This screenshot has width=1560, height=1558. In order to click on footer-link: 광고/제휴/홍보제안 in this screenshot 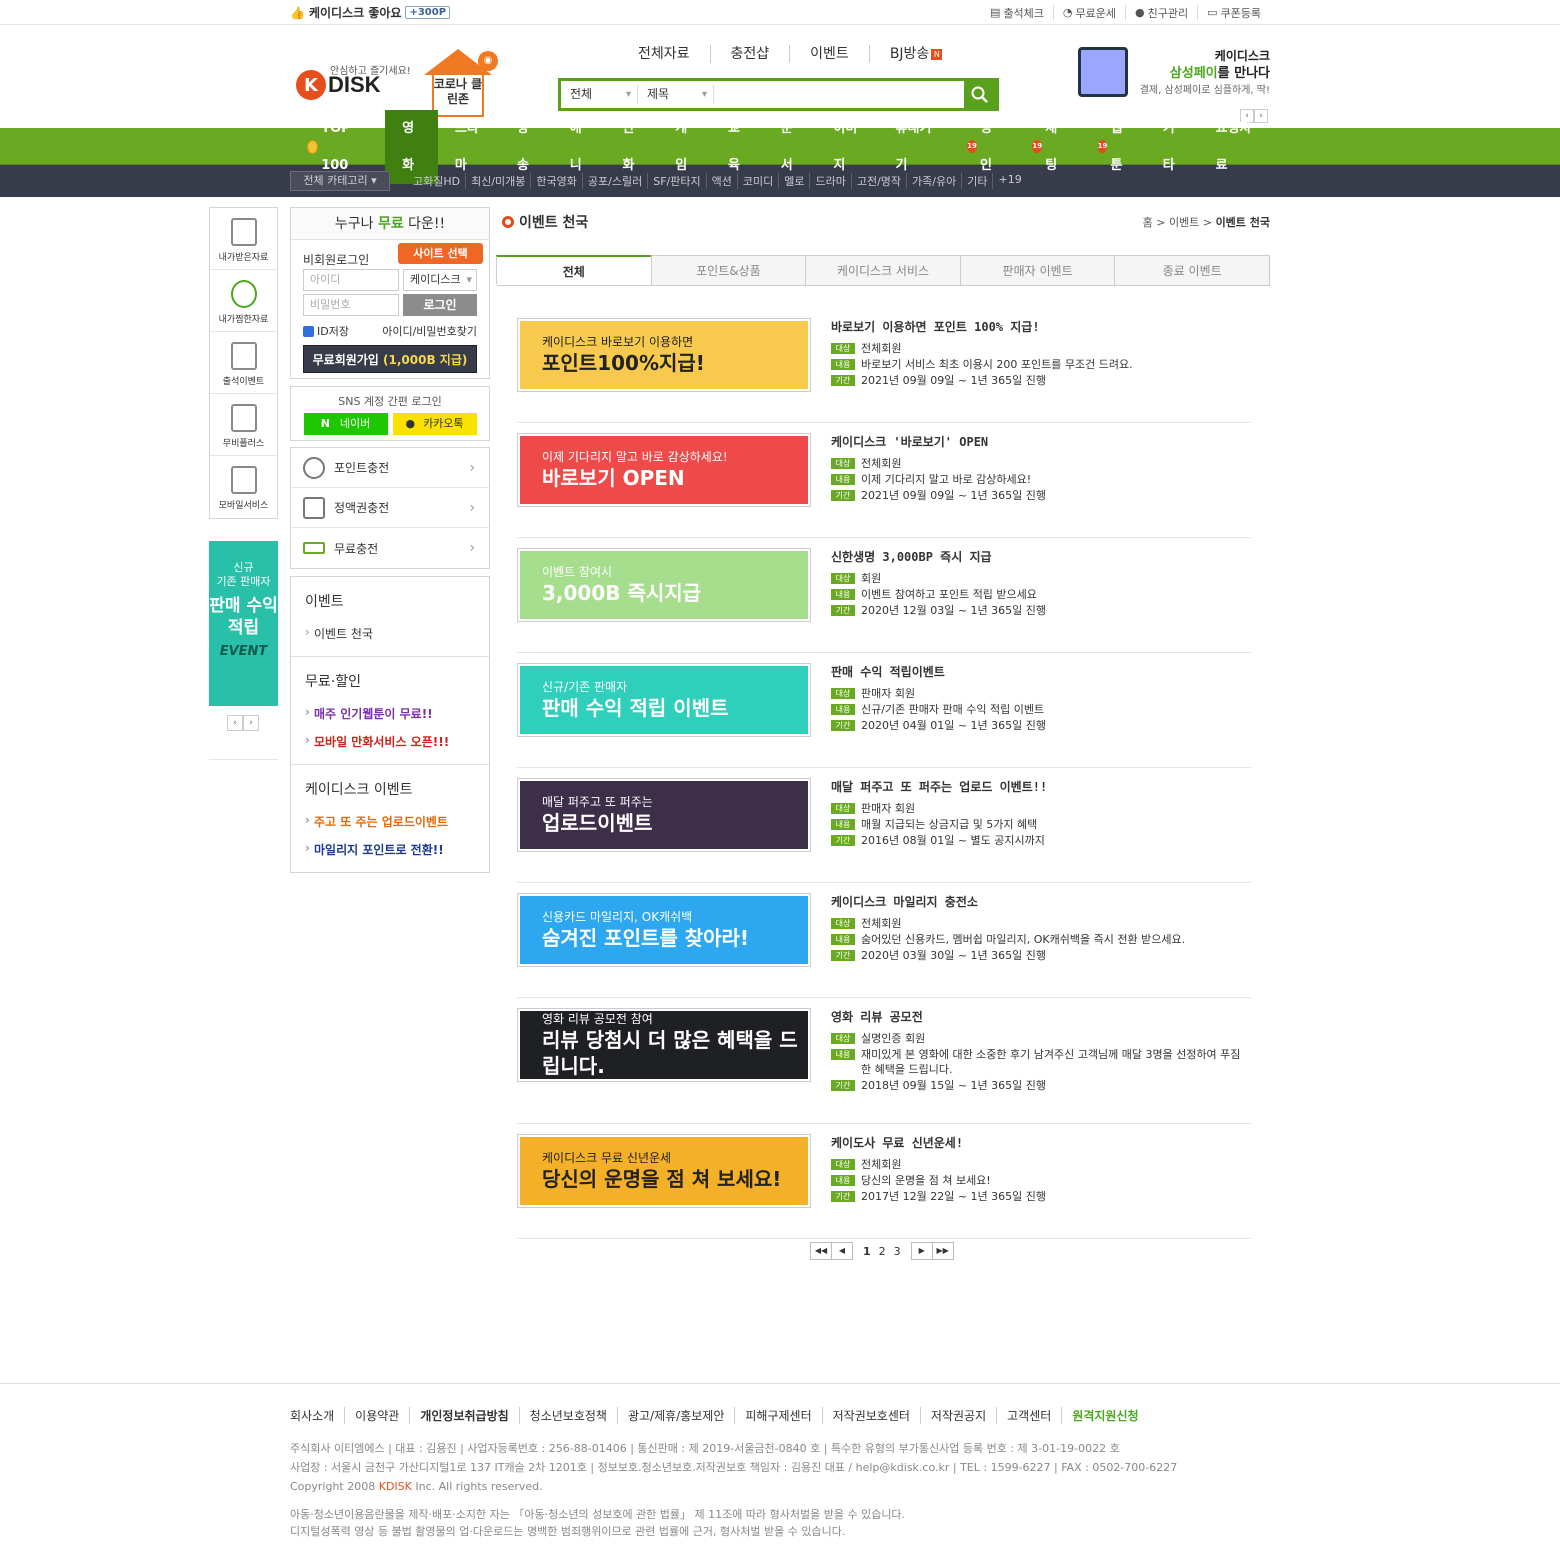, I will do `click(675, 1415)`.